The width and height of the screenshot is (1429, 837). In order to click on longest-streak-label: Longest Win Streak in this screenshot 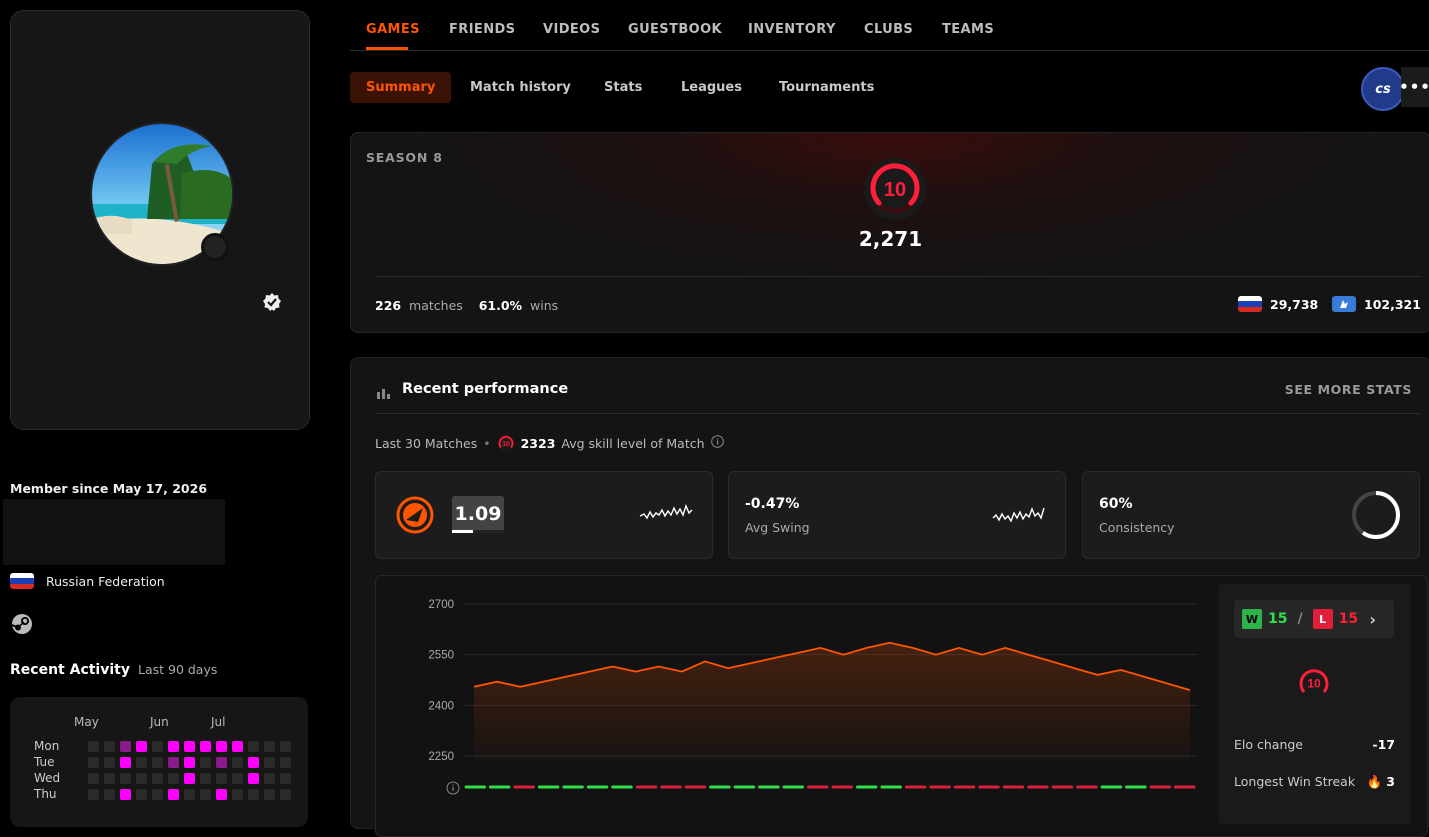, I will do `click(1294, 782)`.